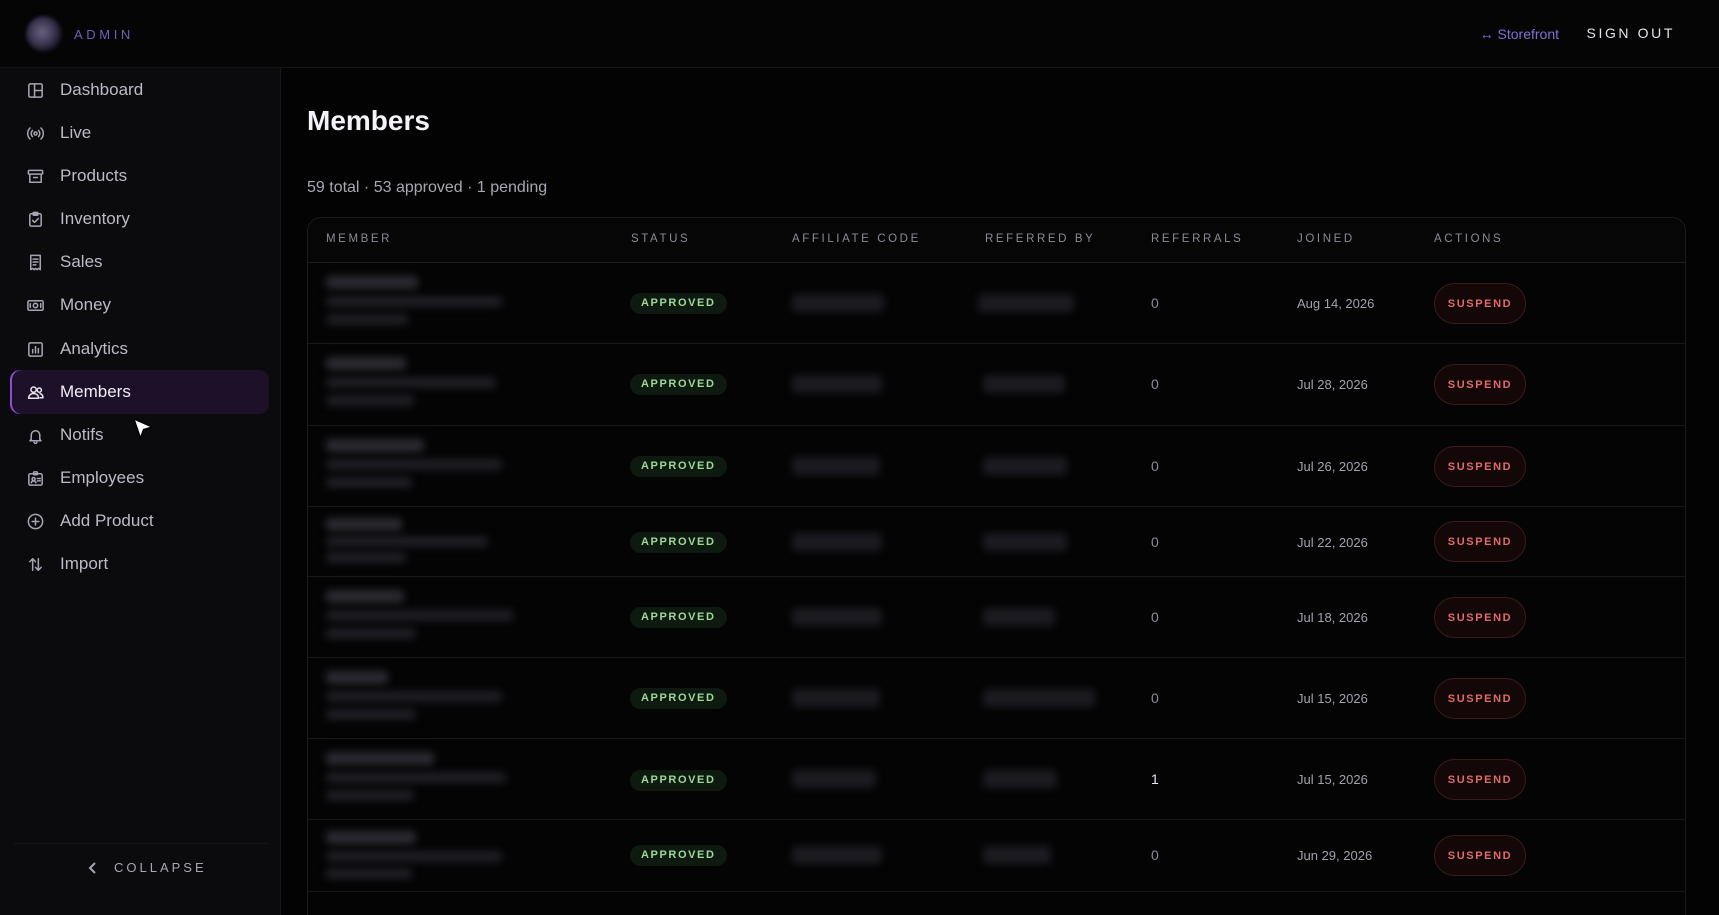 This screenshot has height=915, width=1719. I want to click on storefront-link: ↔ Storefront, so click(1519, 34).